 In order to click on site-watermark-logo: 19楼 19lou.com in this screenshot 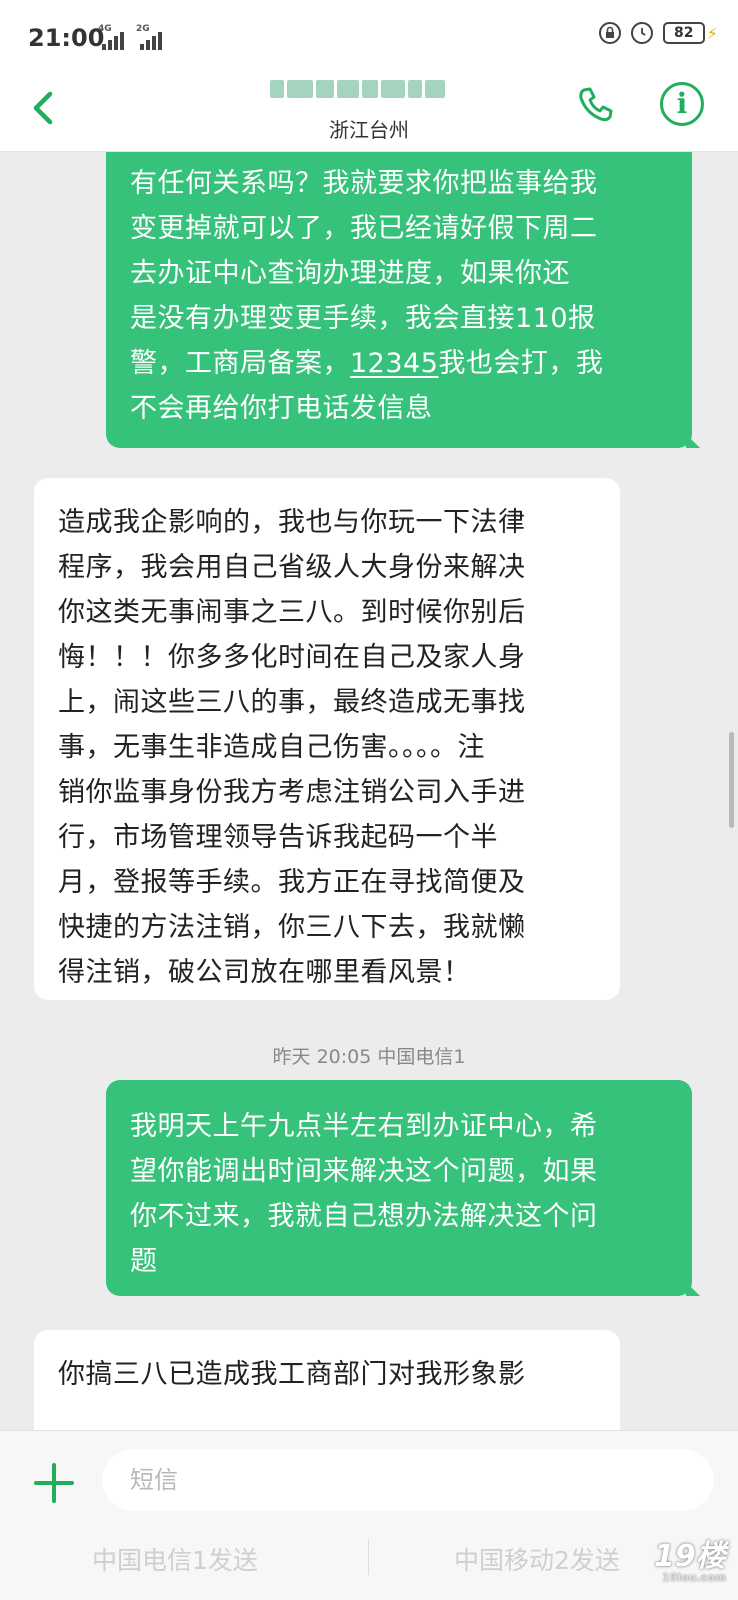, I will do `click(689, 1562)`.